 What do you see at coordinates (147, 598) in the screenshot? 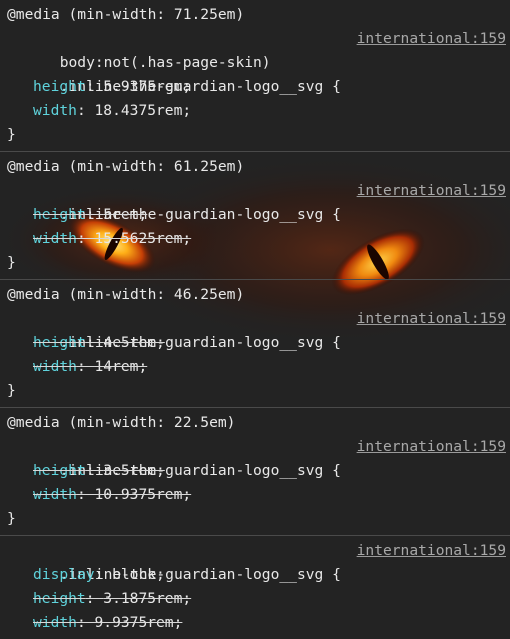
I see `property-value: 3.1875rem;` at bounding box center [147, 598].